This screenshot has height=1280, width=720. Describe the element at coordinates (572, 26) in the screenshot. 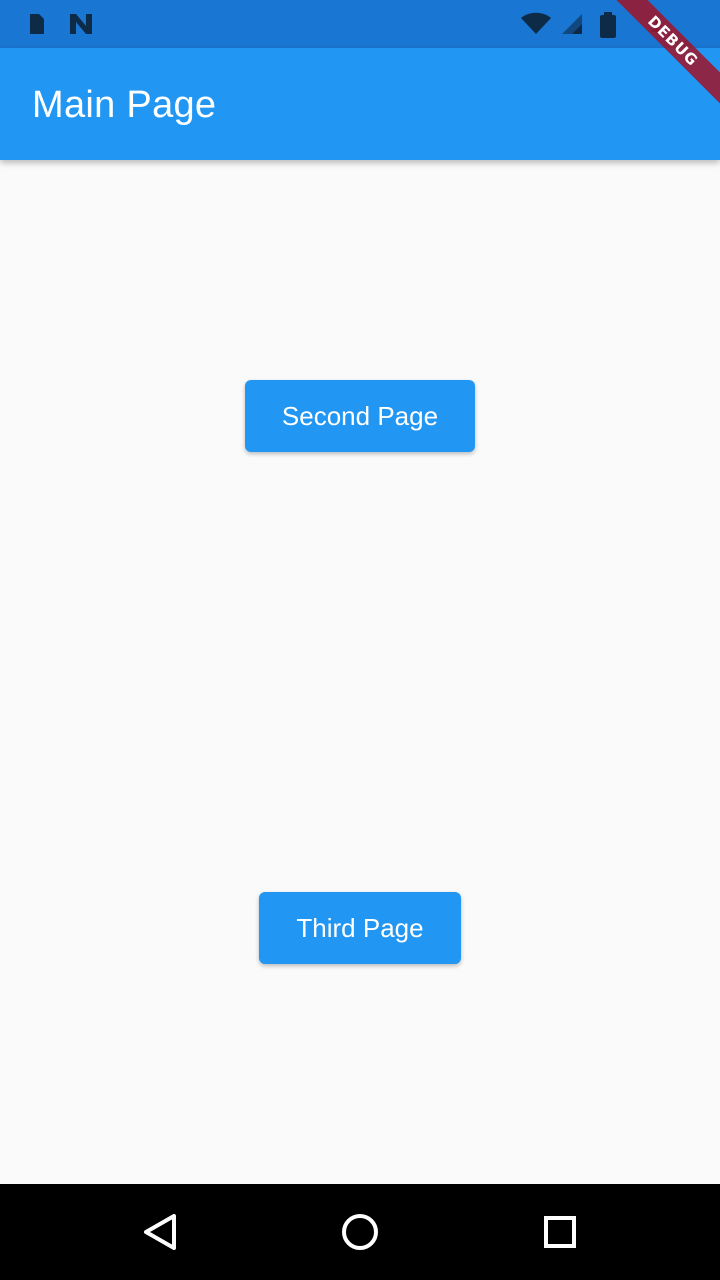

I see `signal-icon` at that location.